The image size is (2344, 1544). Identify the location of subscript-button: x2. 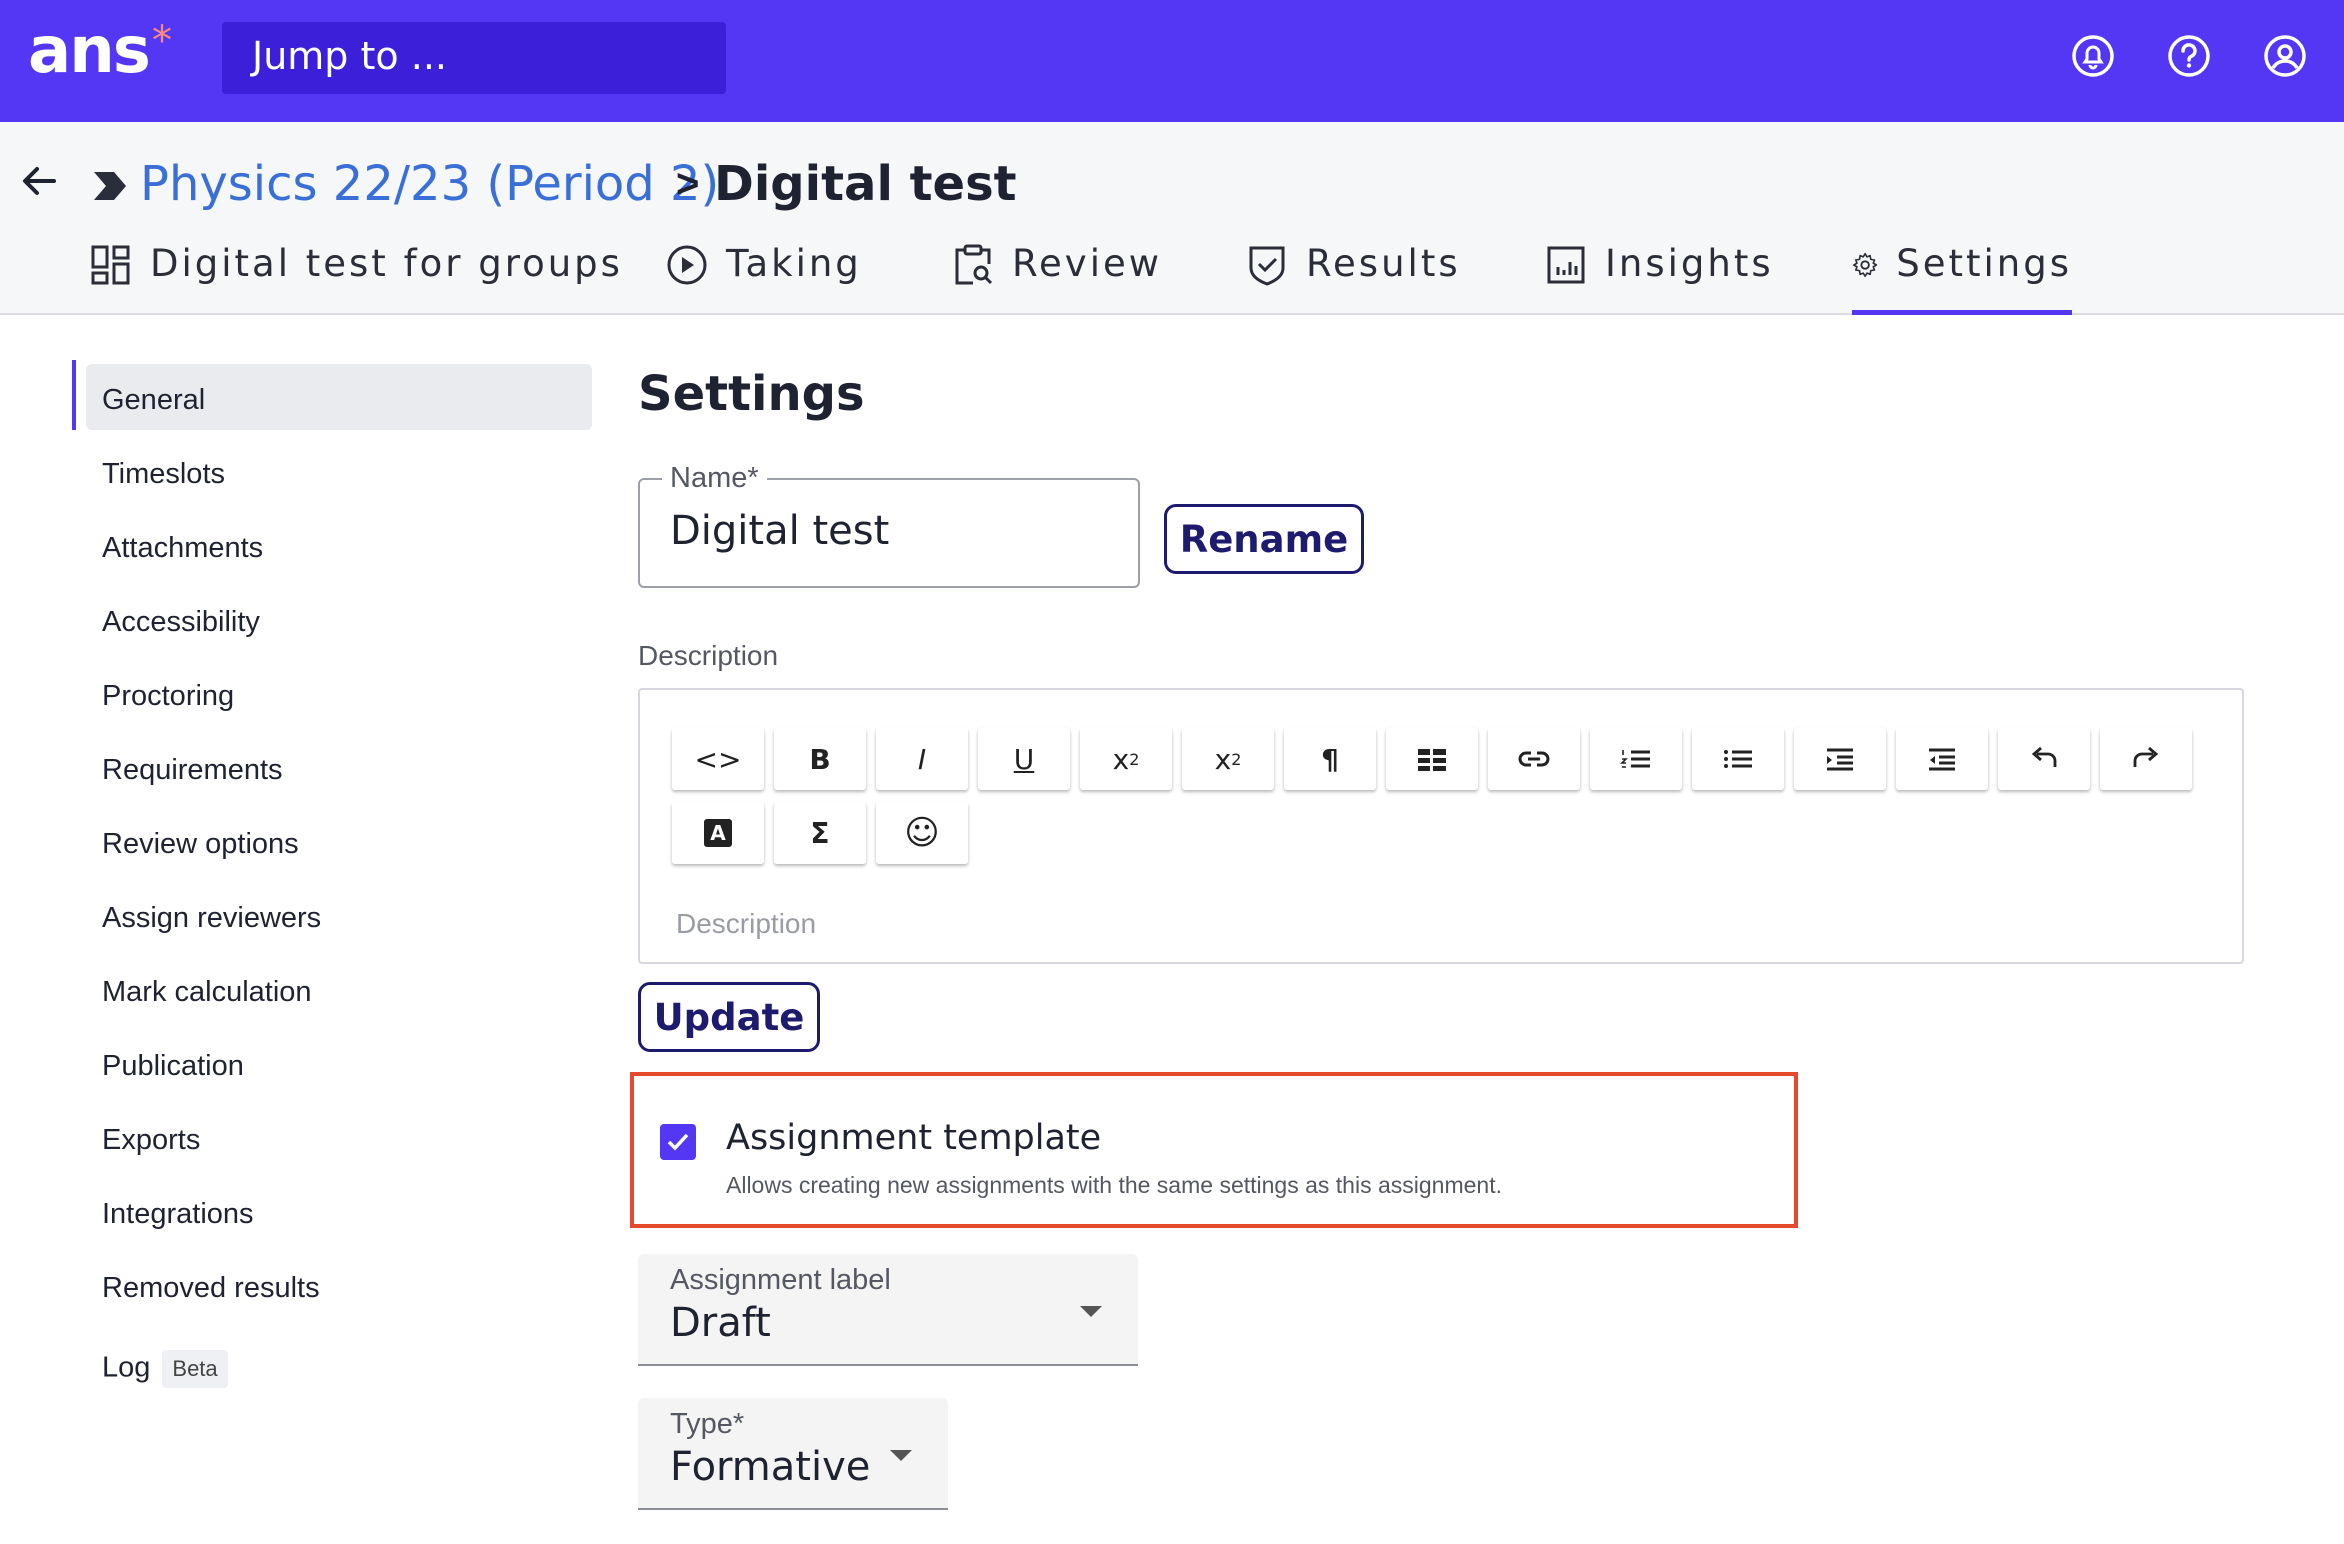
(1126, 759).